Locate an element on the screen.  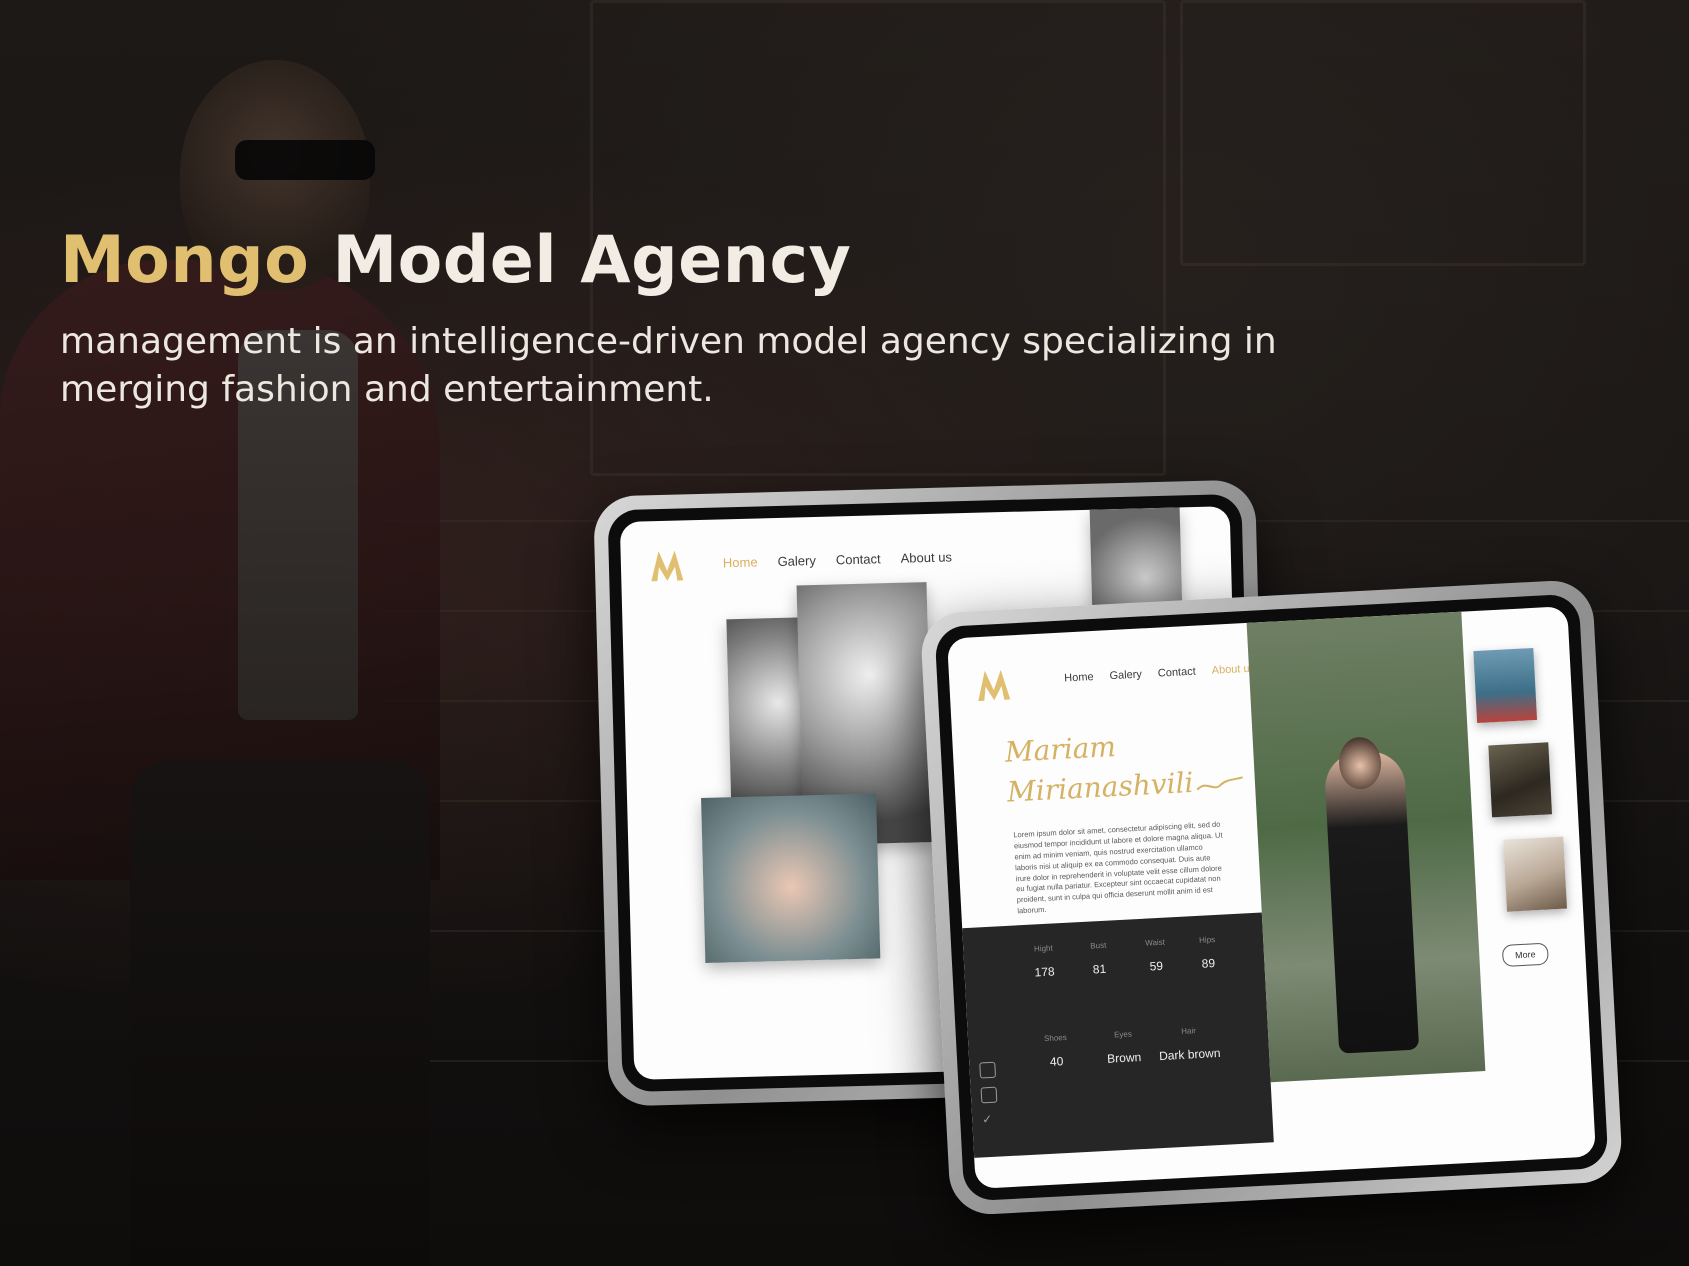
stat-shoes: Shoes 40 is located at coordinates (1056, 1051).